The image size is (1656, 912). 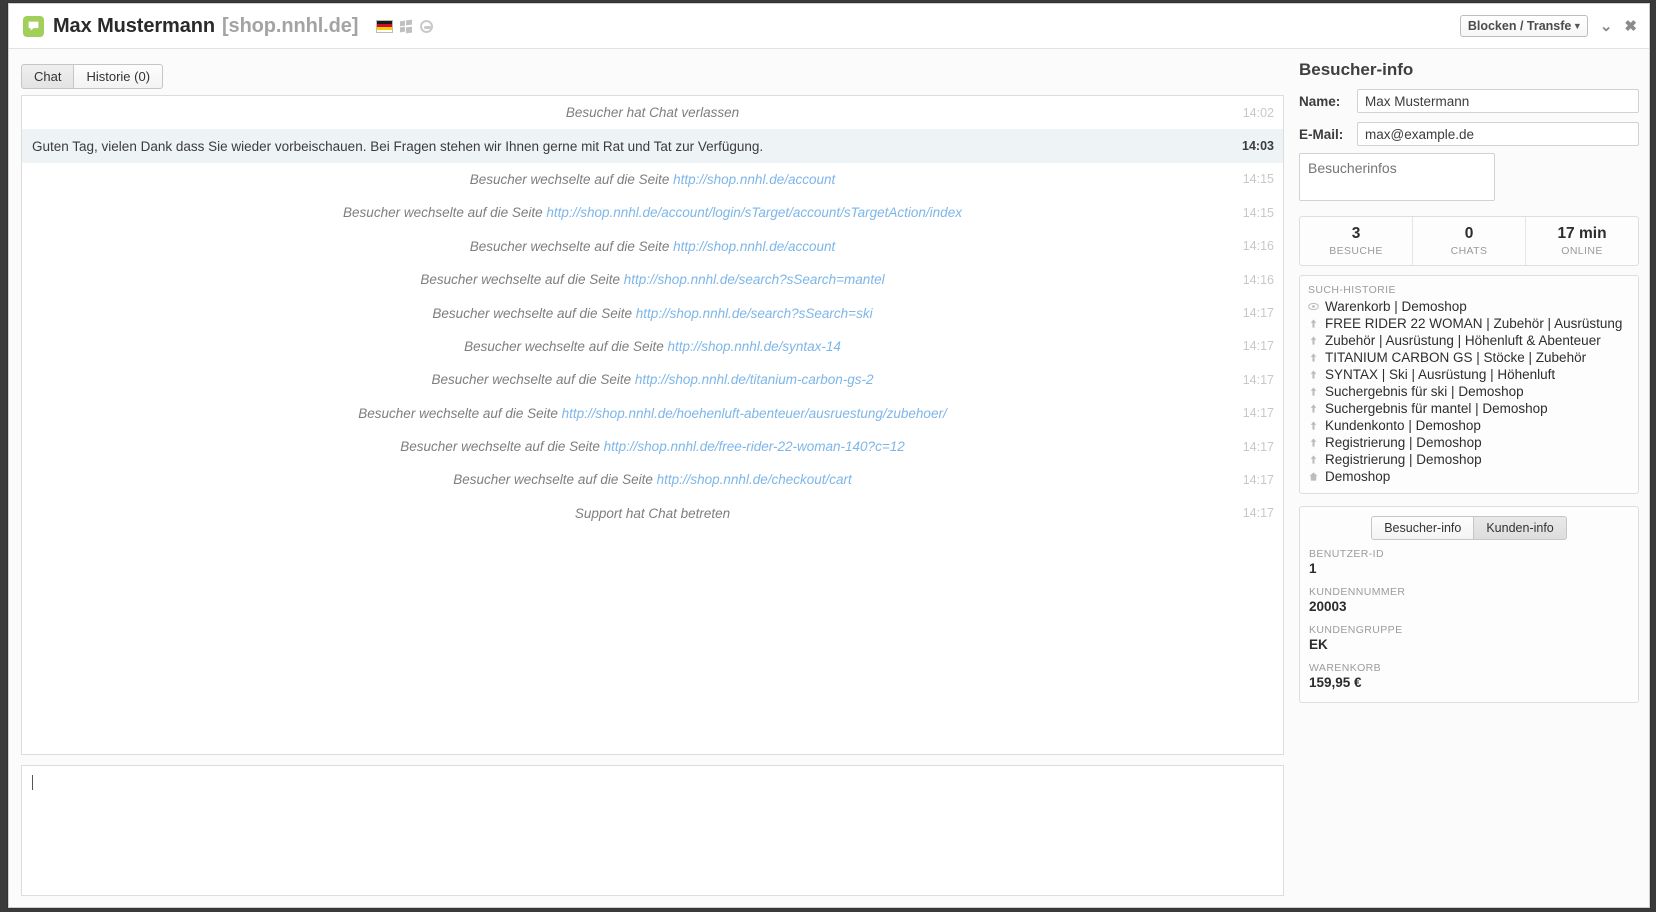 I want to click on chat-message-time: 14:03, so click(x=1258, y=146).